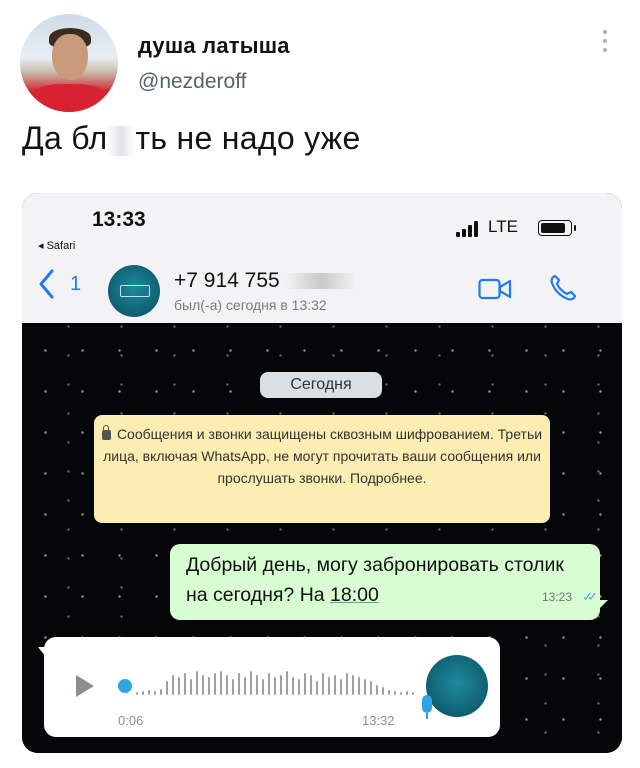  What do you see at coordinates (121, 140) in the screenshot?
I see `censored-blur` at bounding box center [121, 140].